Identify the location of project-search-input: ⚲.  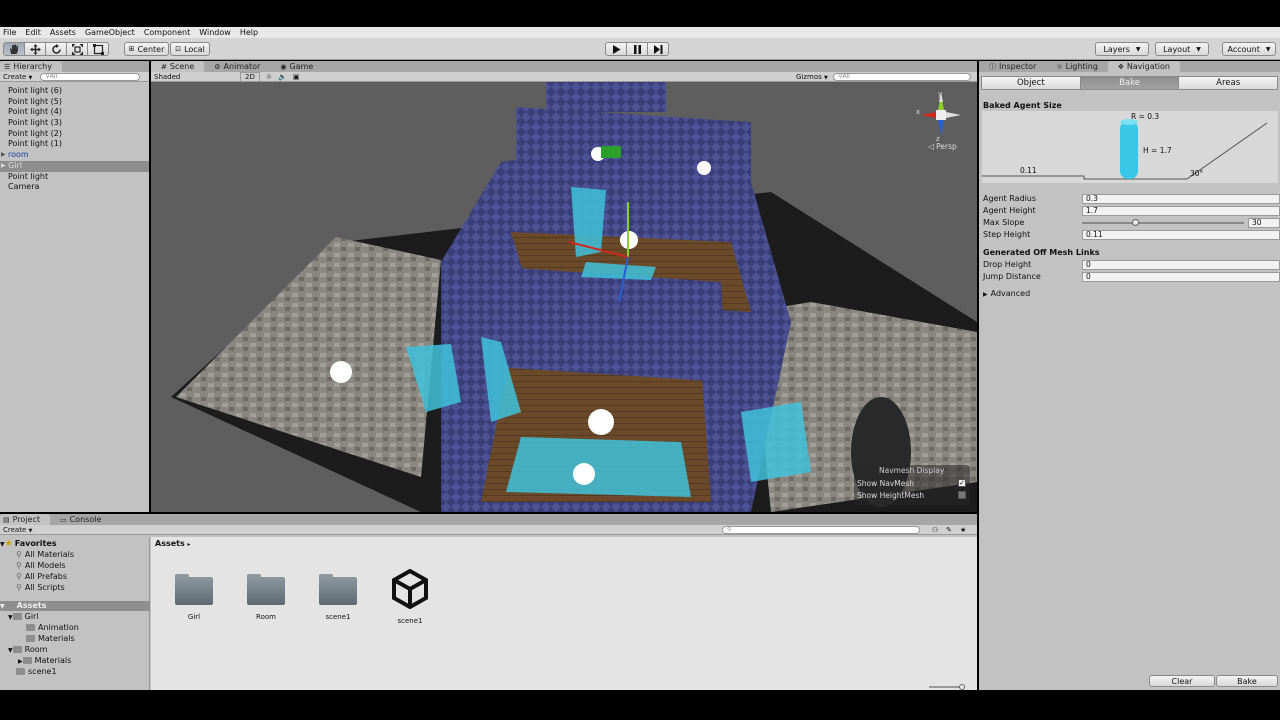
(821, 529).